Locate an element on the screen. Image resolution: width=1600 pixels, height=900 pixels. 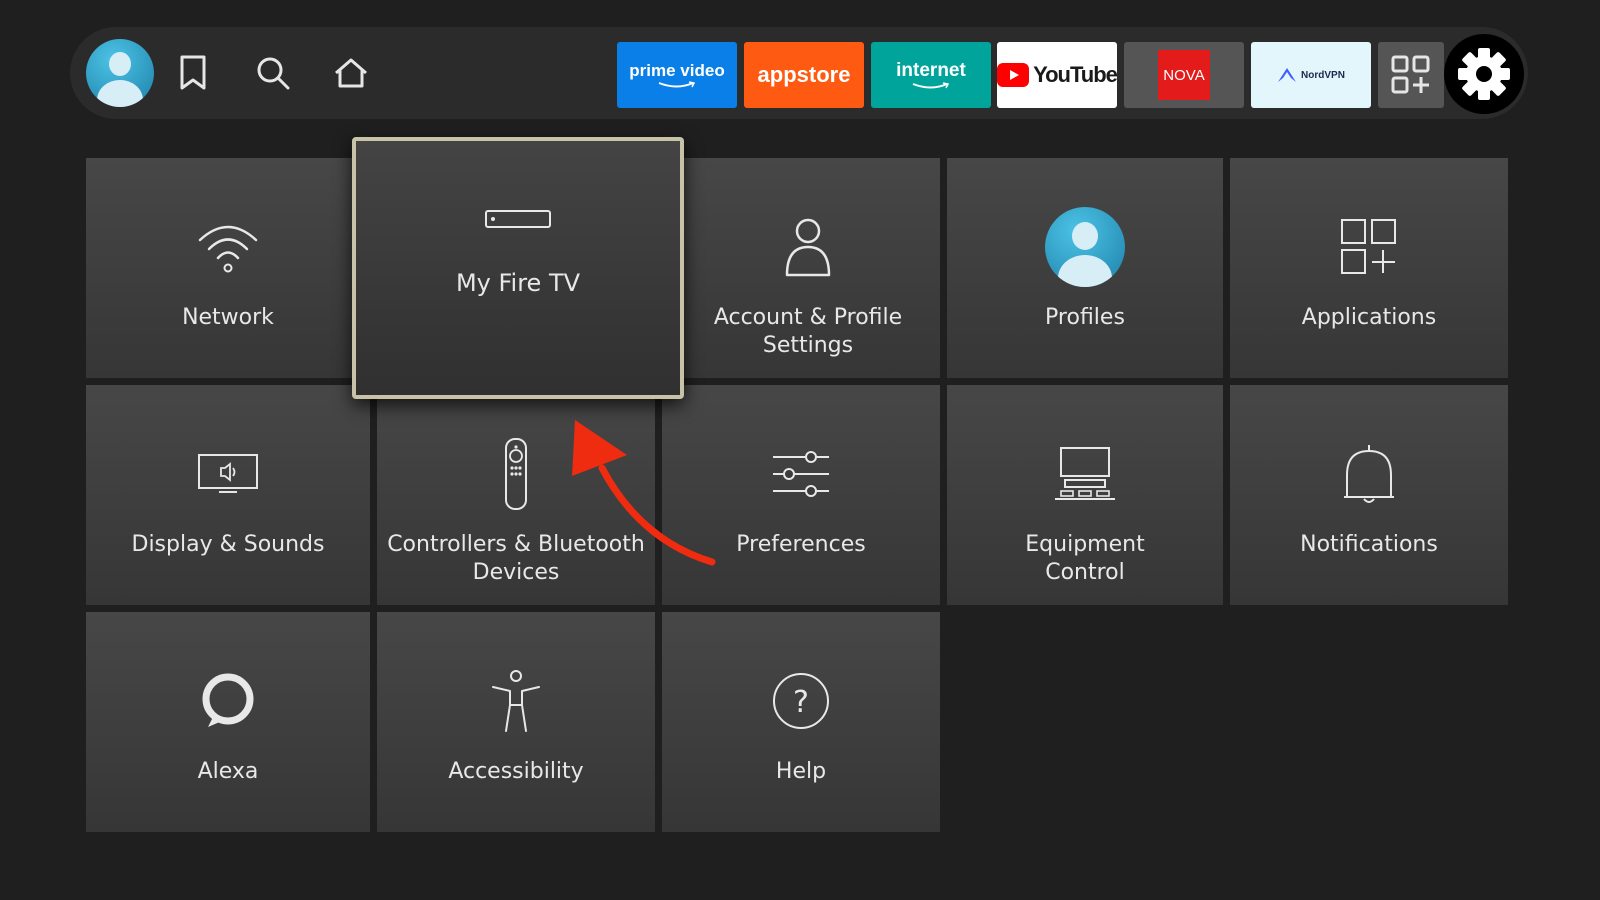
tile-controllers-bluetooth: Controllers & Bluetooth Devices is located at coordinates (516, 495).